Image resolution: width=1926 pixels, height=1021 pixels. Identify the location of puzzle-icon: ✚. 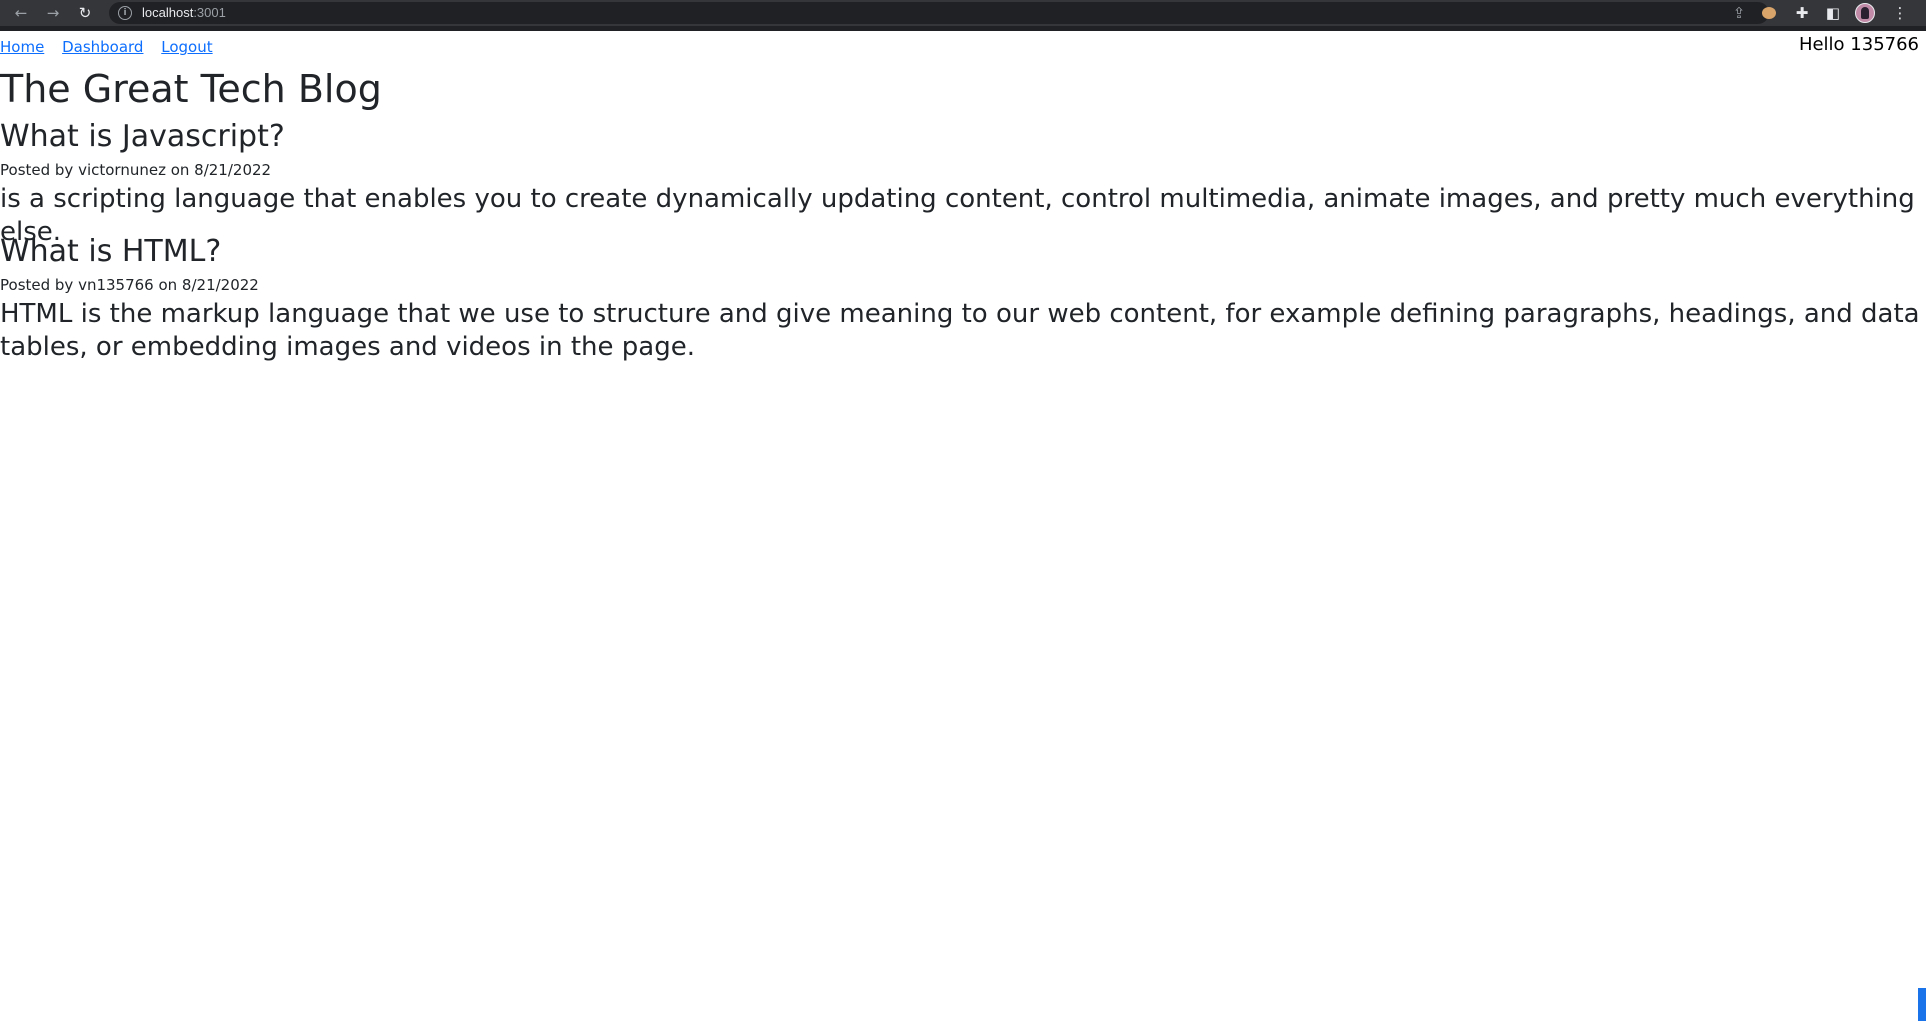
(1802, 13).